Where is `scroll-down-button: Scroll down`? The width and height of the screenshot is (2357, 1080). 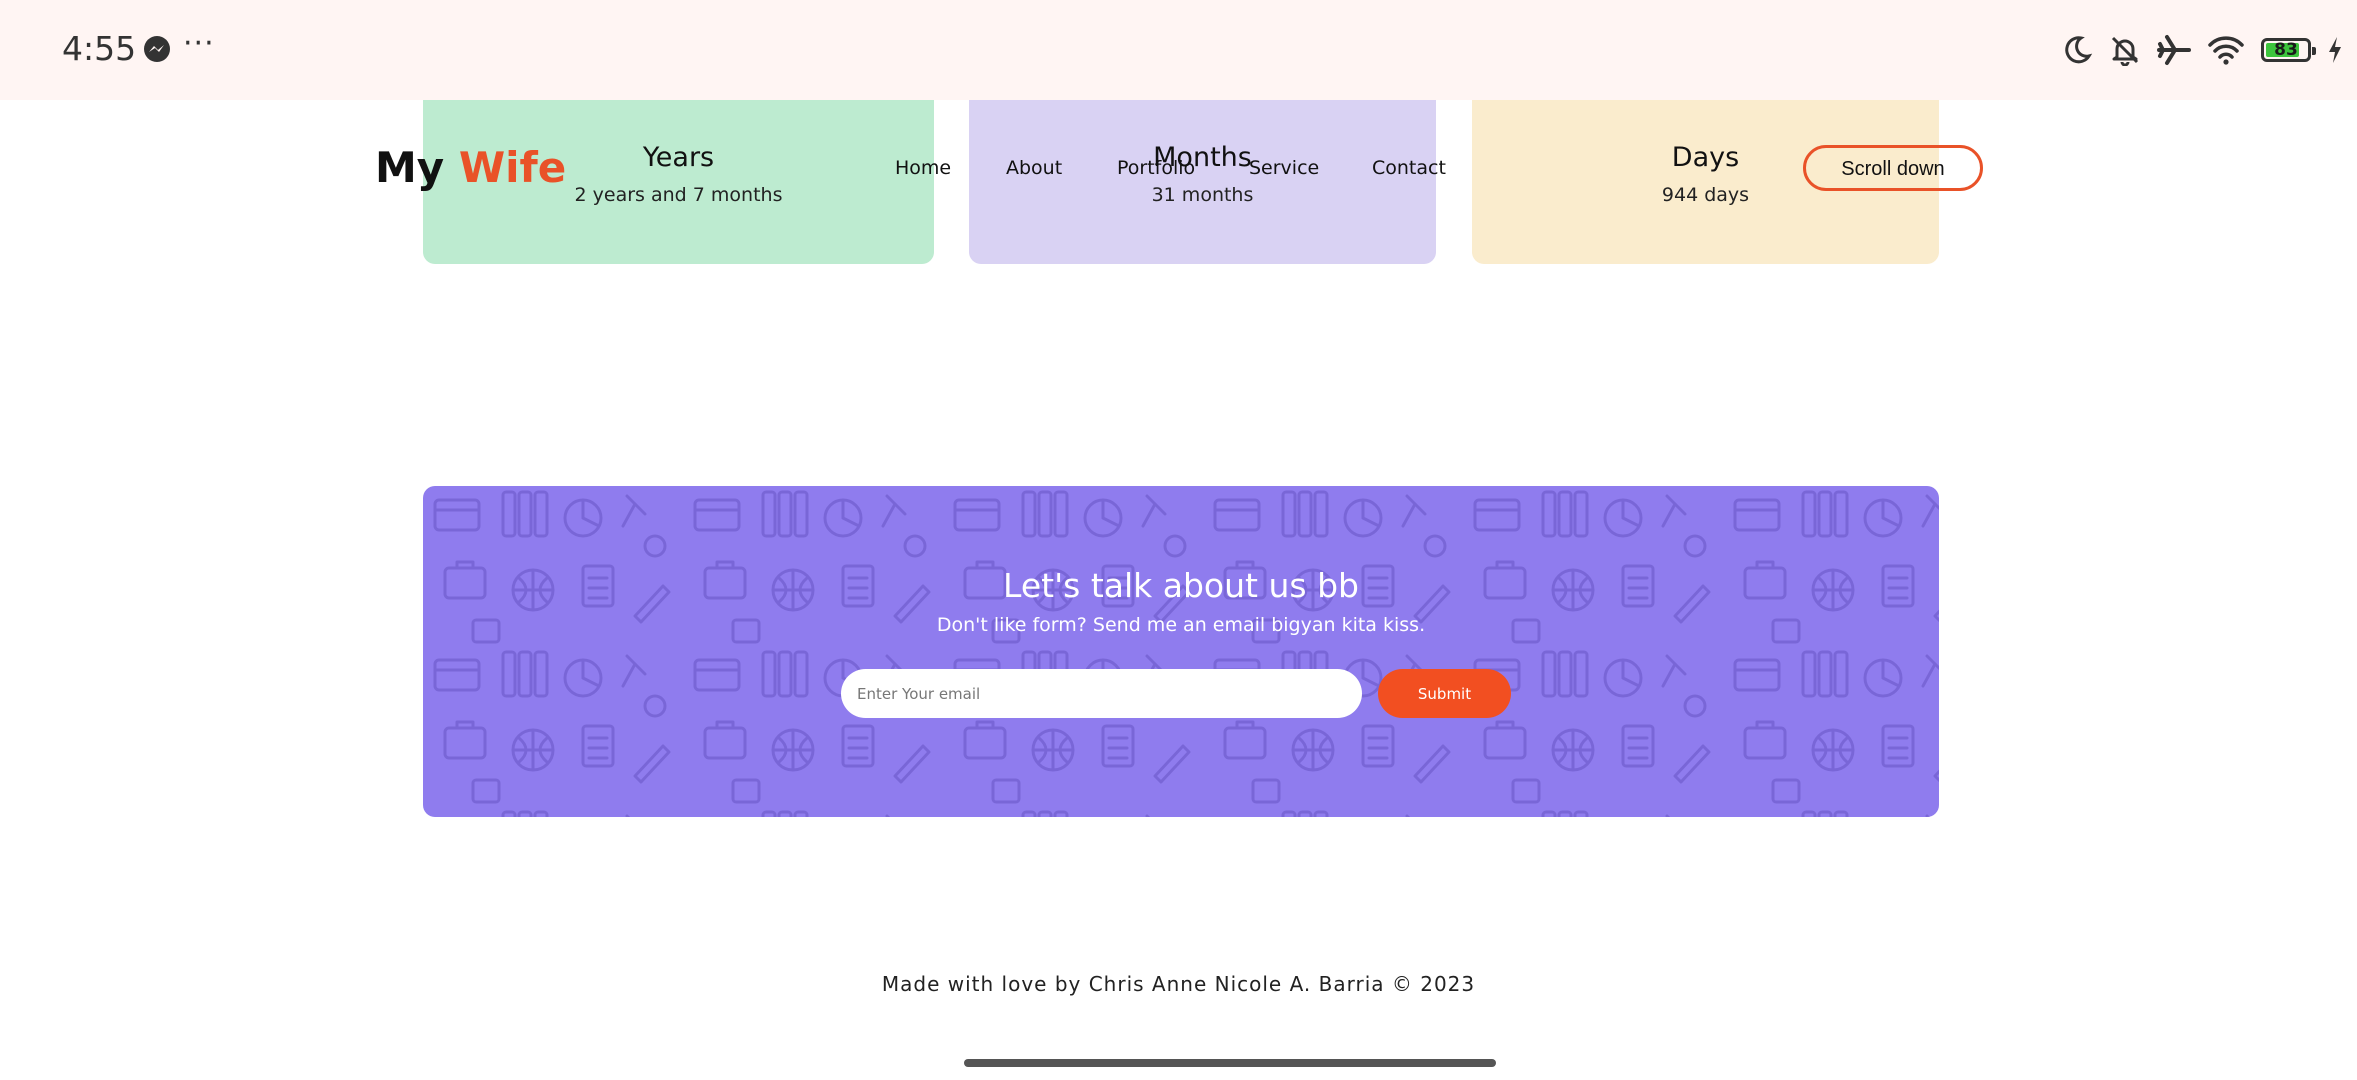
scroll-down-button: Scroll down is located at coordinates (1893, 168).